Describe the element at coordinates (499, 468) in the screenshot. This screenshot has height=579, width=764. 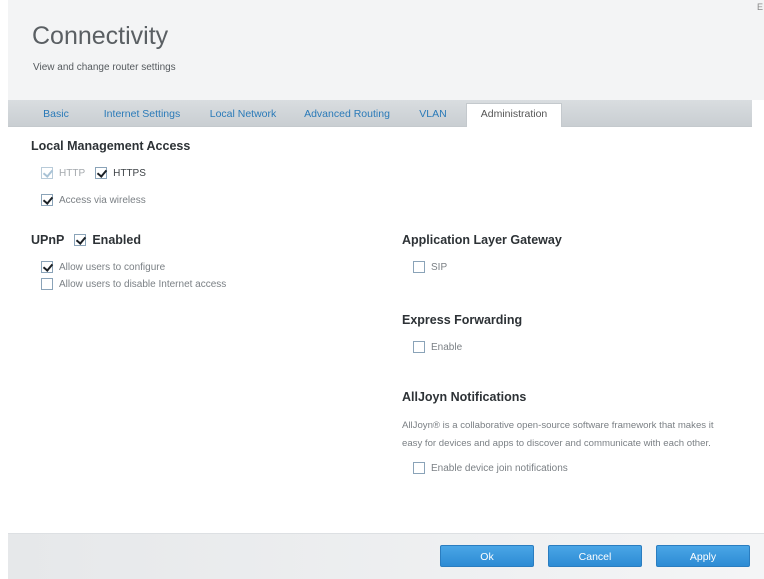
I see `alljoyn-join-label: Enable device join notifications` at that location.